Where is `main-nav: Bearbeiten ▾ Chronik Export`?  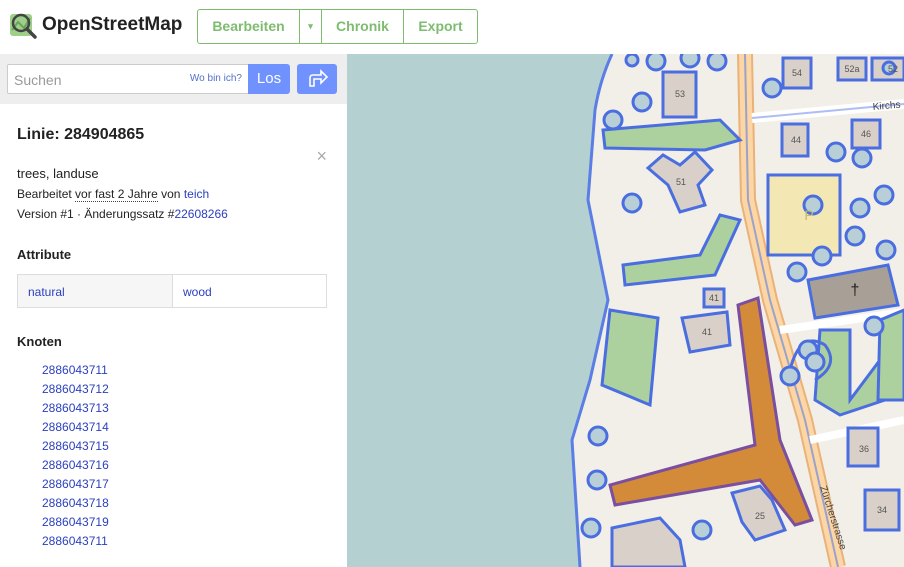 main-nav: Bearbeiten ▾ Chronik Export is located at coordinates (337, 26).